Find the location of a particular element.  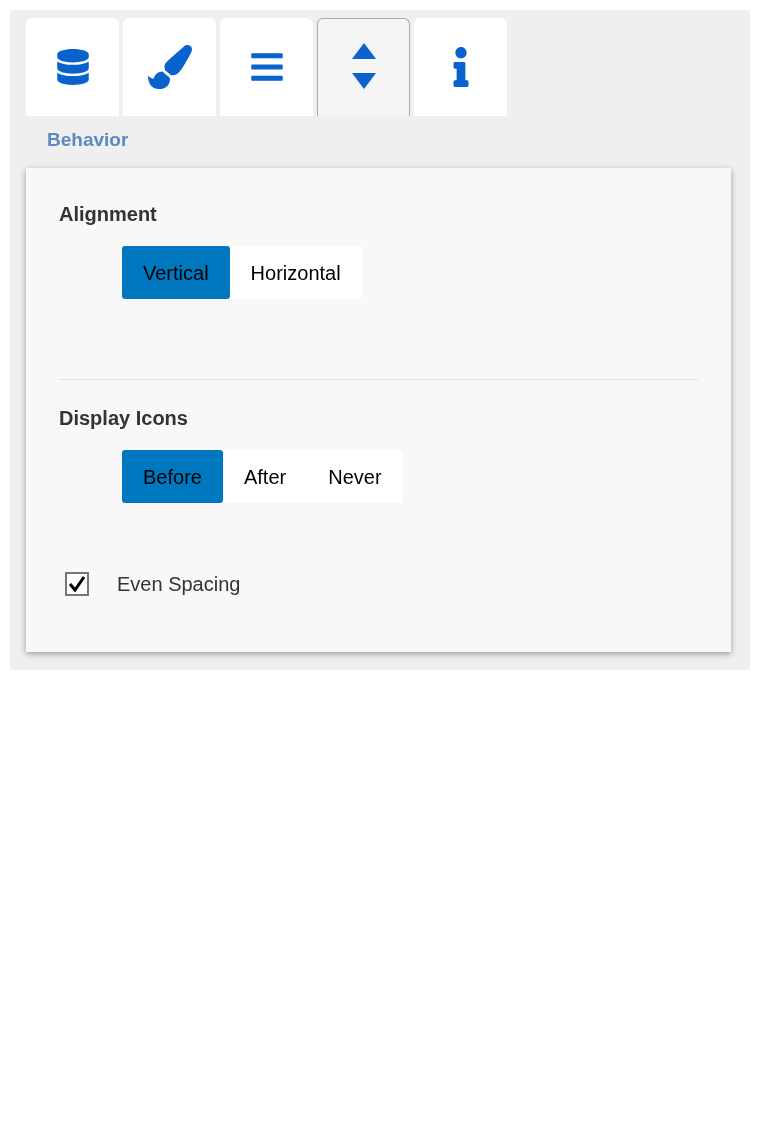

group-title: Display Icons is located at coordinates (124, 418).